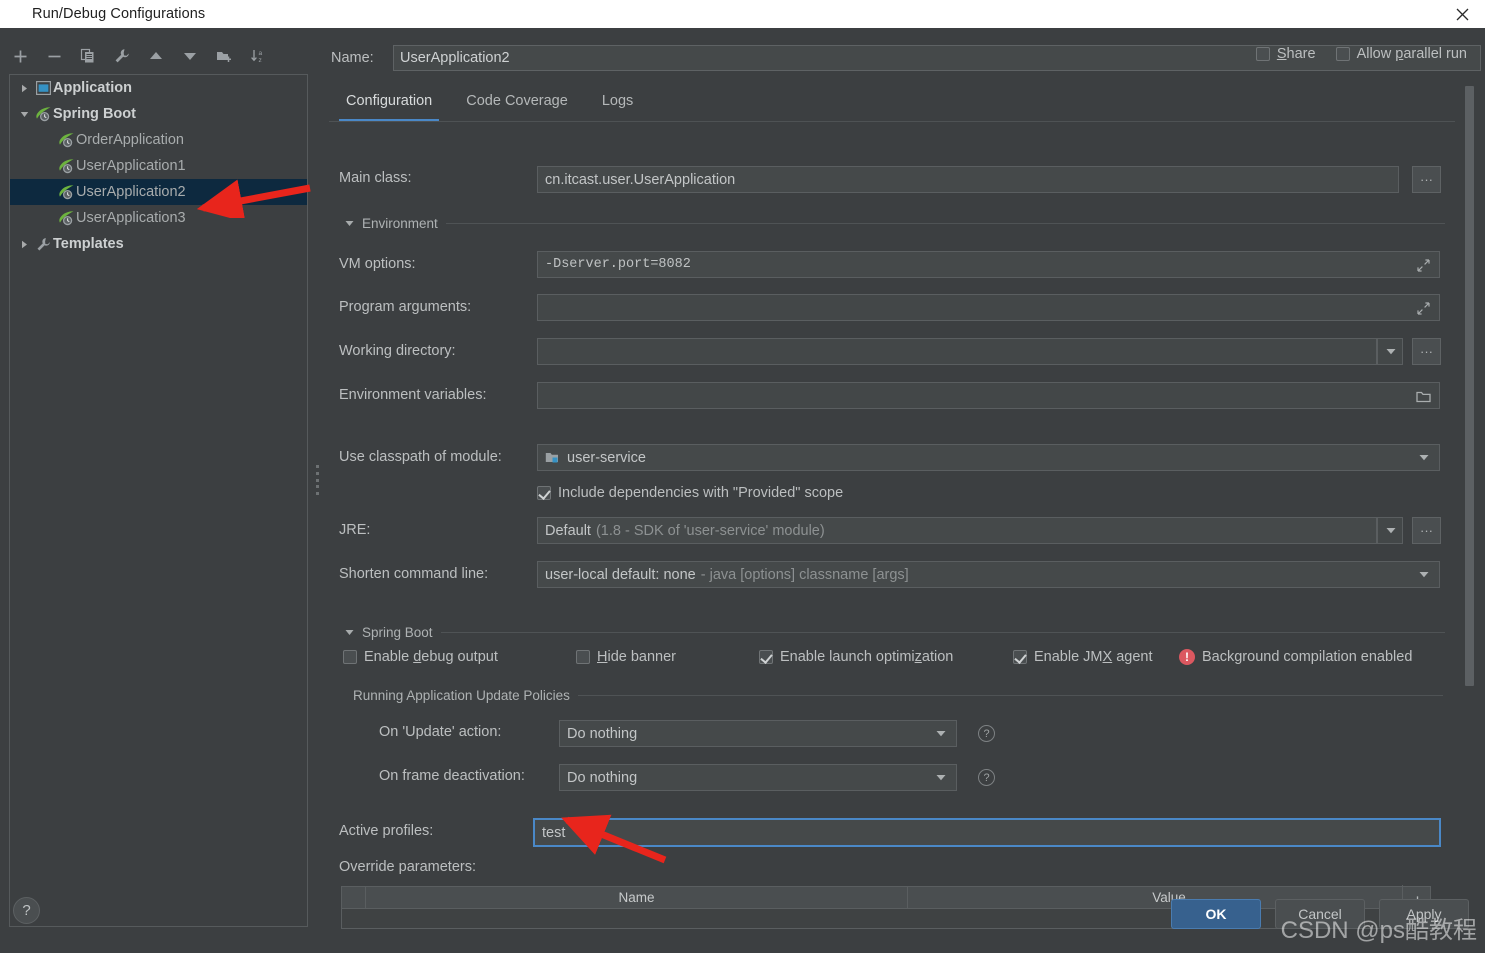  I want to click on apply-button: Apply, so click(1424, 914).